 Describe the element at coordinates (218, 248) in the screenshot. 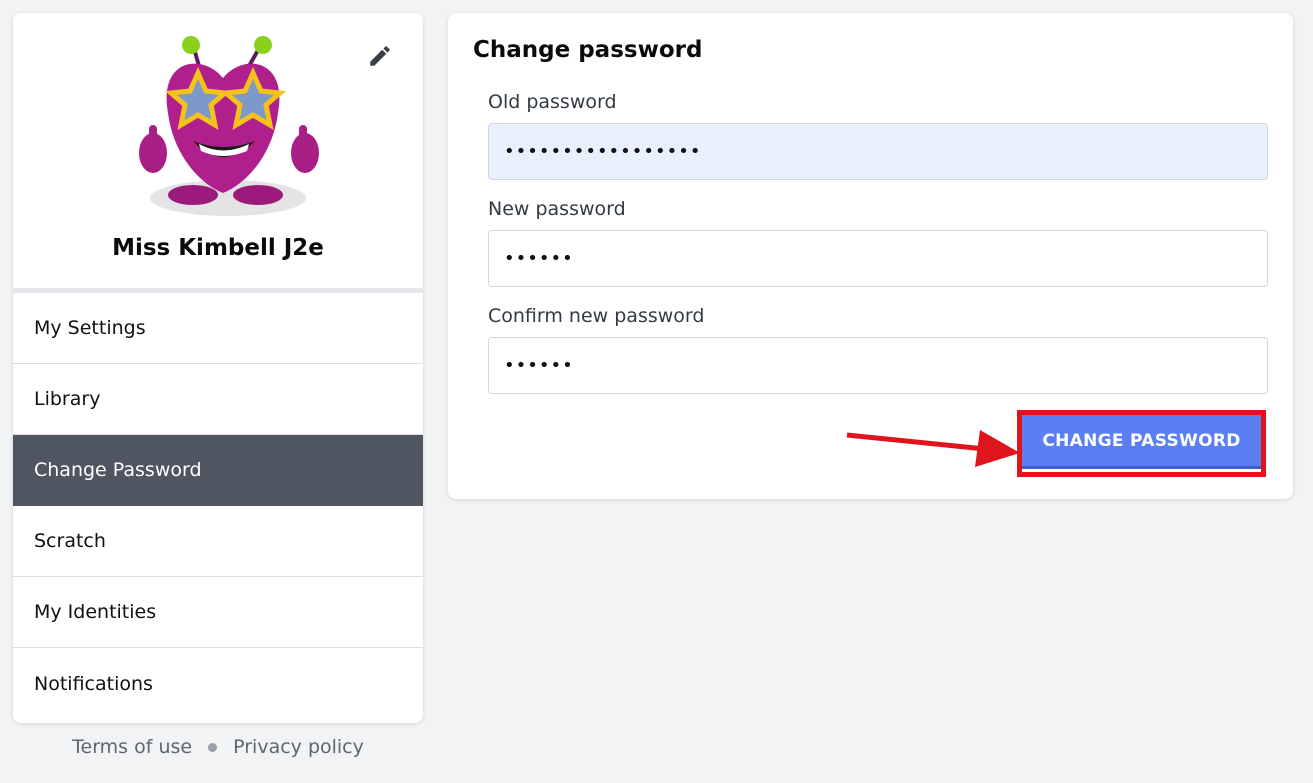

I see `profile-name: Miss Kimbell J2e` at that location.